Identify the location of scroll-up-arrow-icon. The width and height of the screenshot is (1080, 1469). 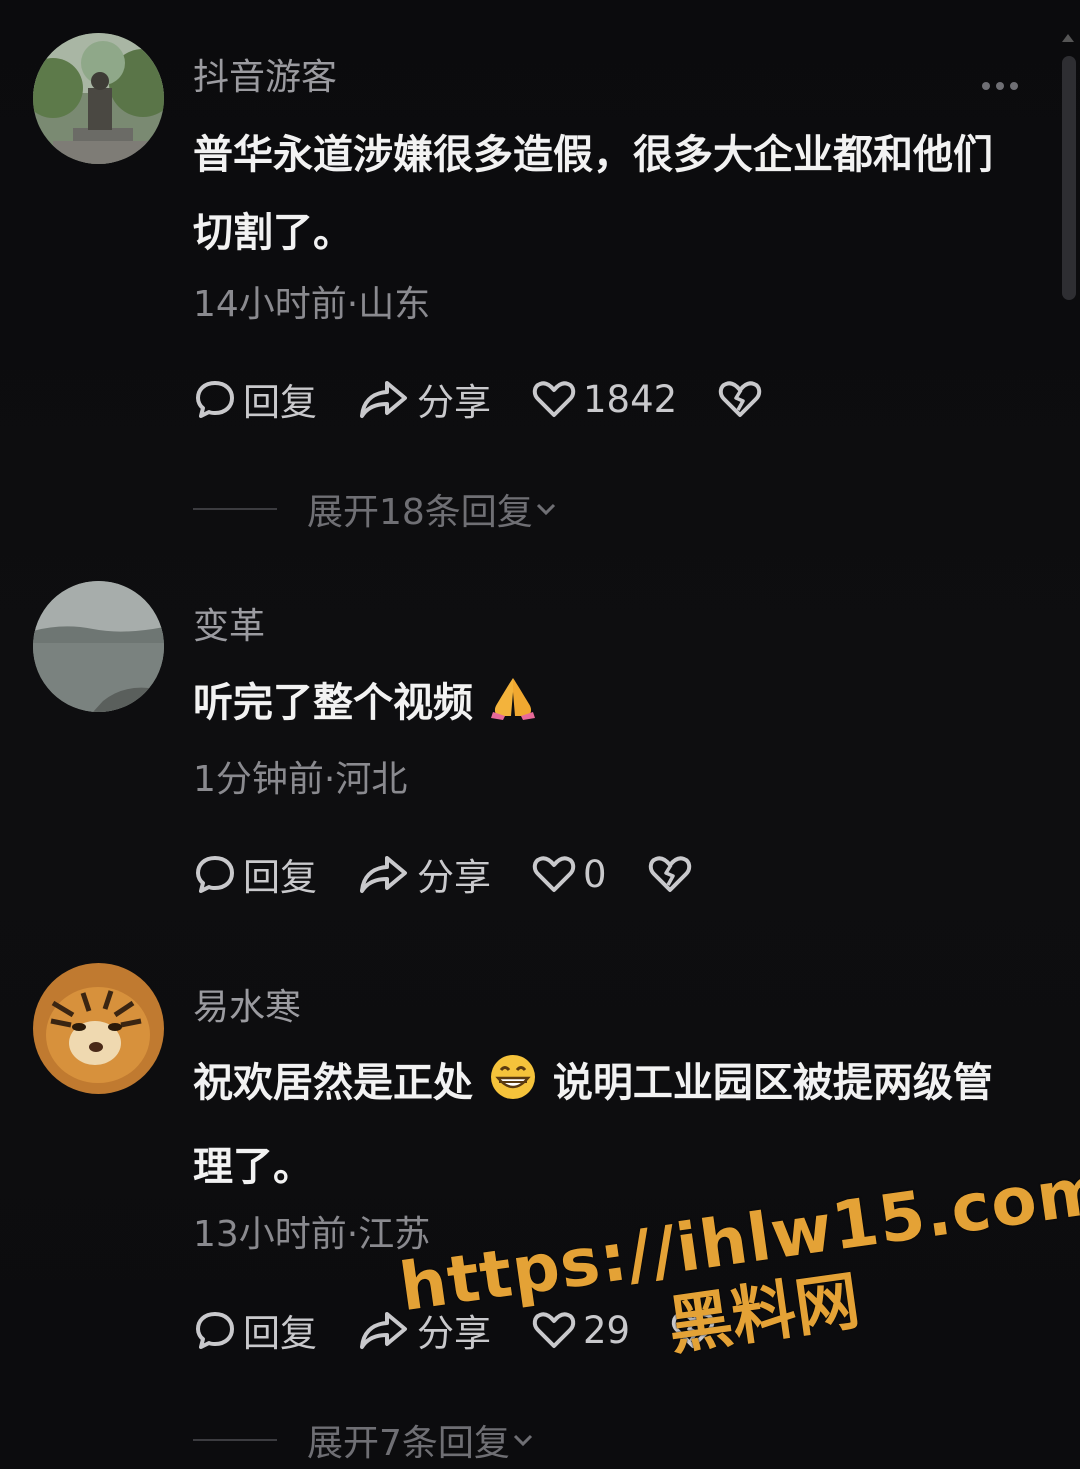
(1068, 38).